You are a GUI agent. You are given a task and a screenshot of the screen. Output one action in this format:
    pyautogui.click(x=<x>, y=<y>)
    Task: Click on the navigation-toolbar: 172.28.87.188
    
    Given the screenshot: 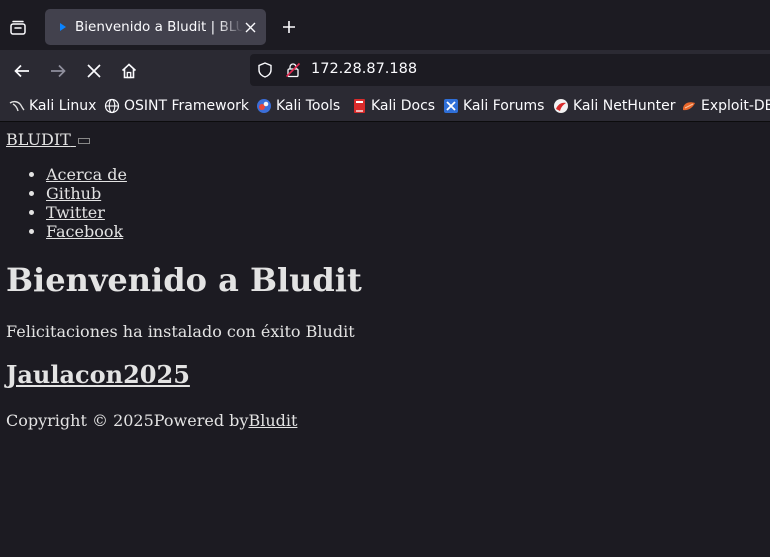 What is the action you would take?
    pyautogui.click(x=385, y=70)
    